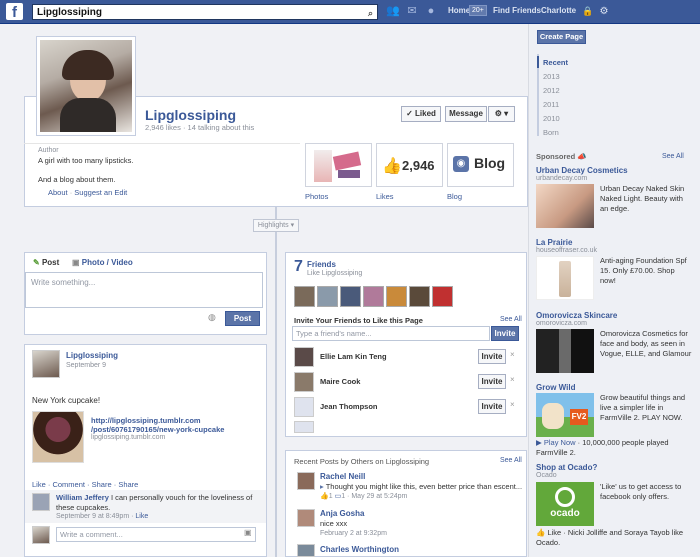 This screenshot has width=700, height=557. Describe the element at coordinates (673, 156) in the screenshot. I see `sponsored-see-all: See All` at that location.